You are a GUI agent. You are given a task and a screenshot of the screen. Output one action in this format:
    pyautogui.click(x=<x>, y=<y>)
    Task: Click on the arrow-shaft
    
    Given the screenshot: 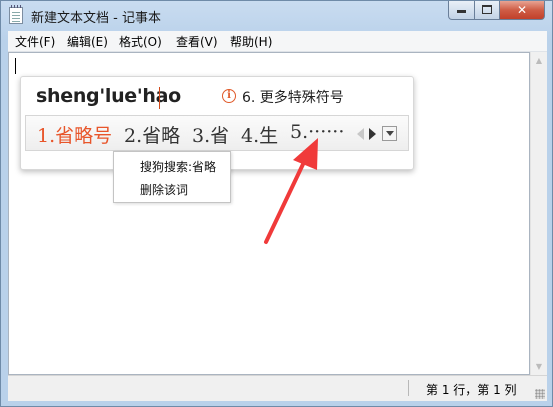 What is the action you would take?
    pyautogui.click(x=285, y=201)
    